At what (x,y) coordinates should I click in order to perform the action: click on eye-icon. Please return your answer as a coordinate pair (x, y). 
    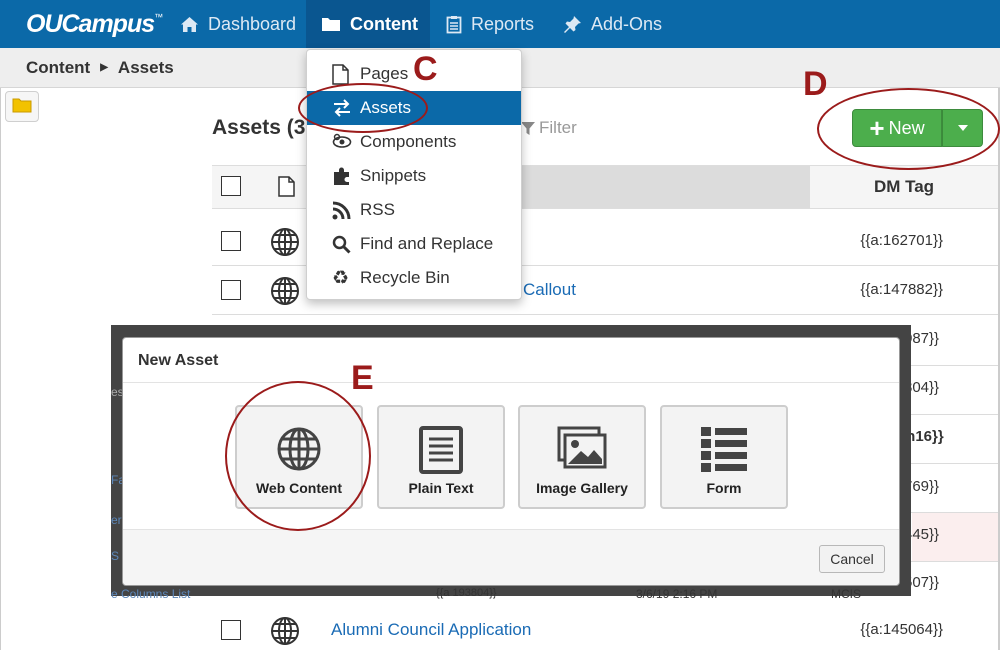
    Looking at the image, I should click on (346, 142).